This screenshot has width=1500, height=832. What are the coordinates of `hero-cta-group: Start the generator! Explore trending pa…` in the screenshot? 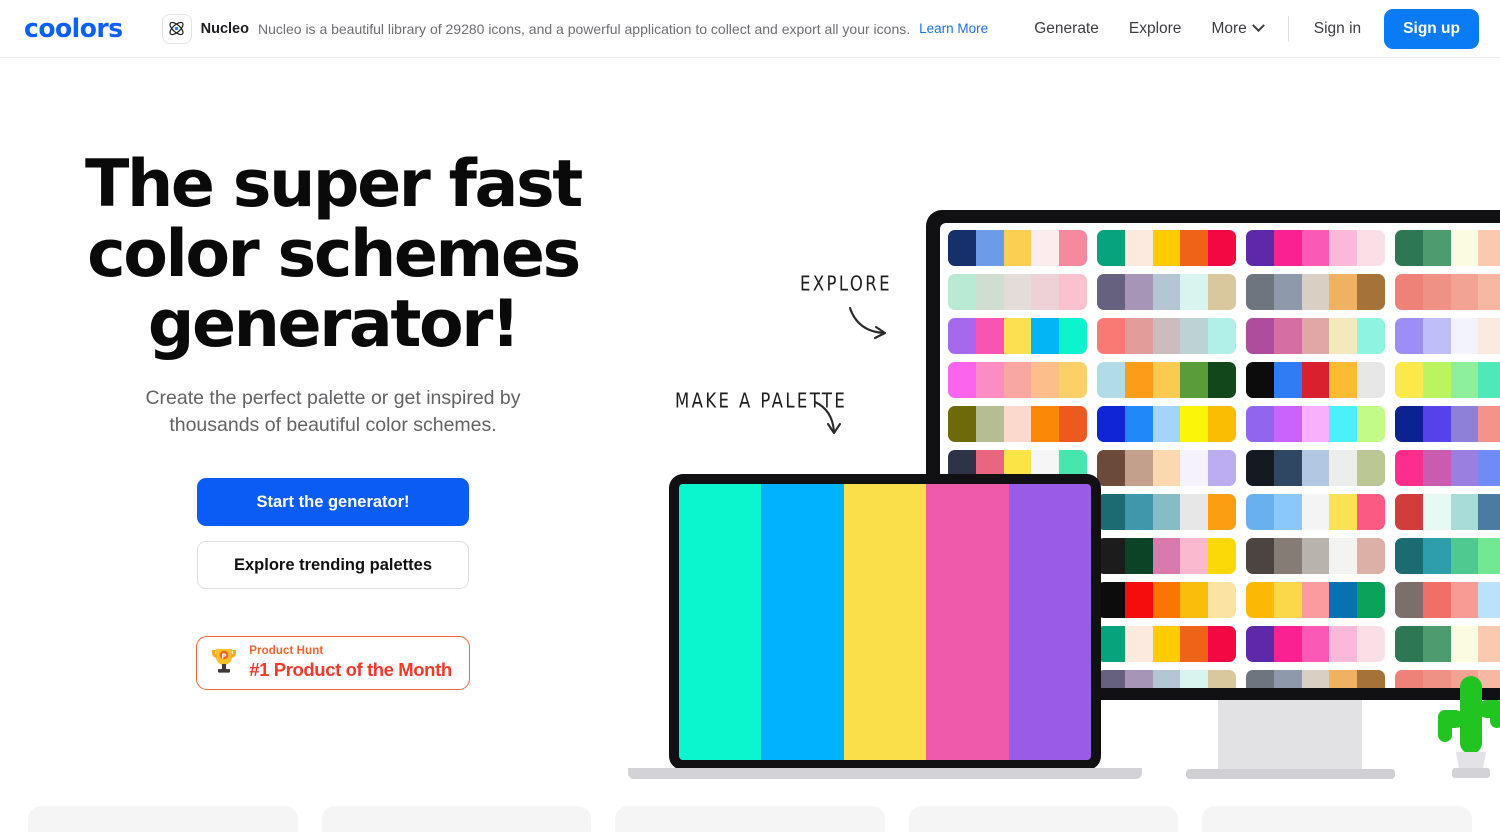 It's located at (333, 584).